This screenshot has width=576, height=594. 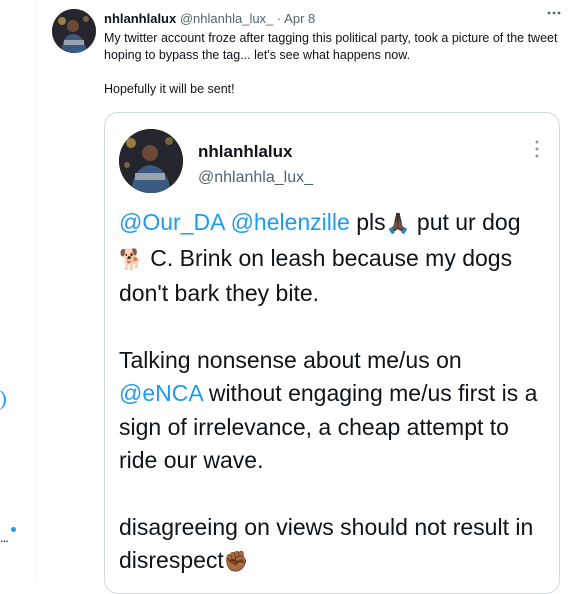 I want to click on text: put ur dog, so click(x=465, y=222).